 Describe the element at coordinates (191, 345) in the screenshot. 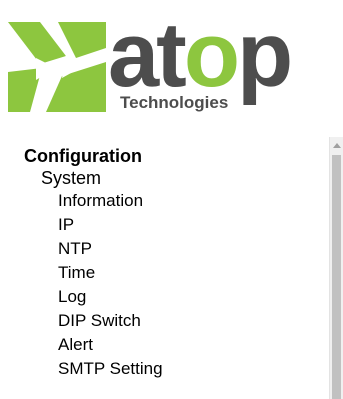

I see `nav-item-alert: Alert` at that location.